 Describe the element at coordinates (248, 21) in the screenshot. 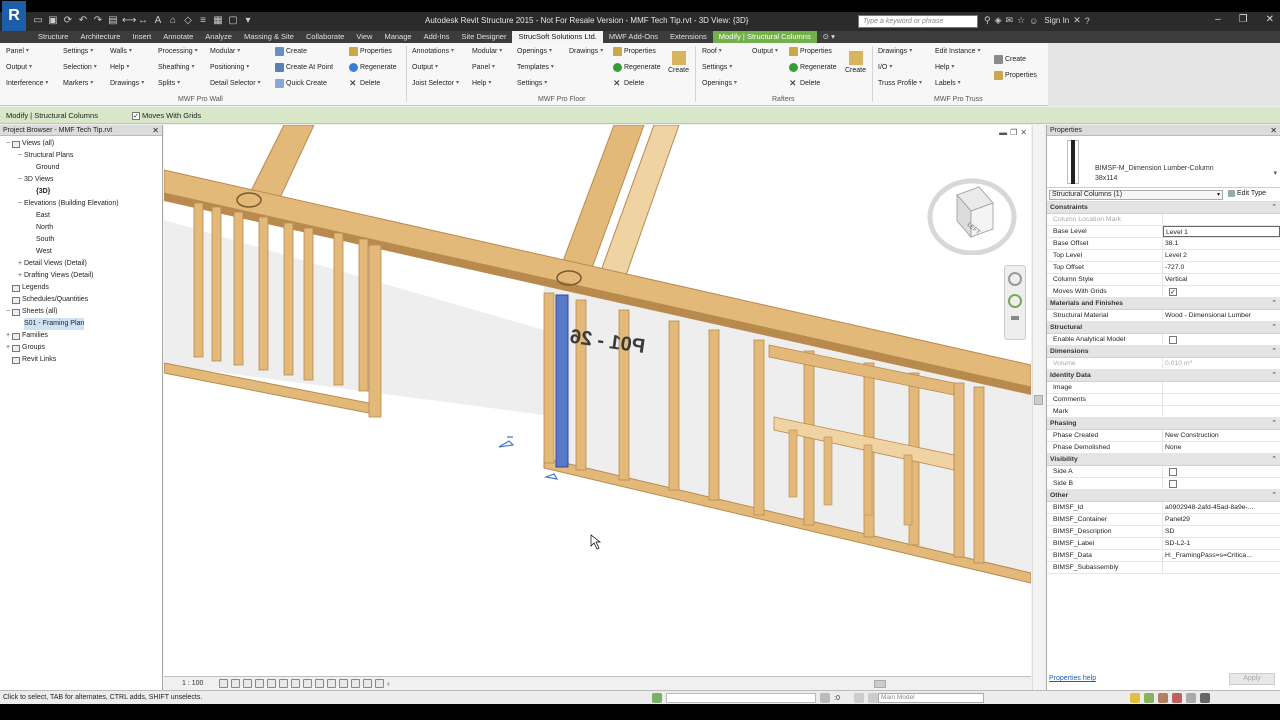

I see `customize-qat-icon: ▾` at that location.